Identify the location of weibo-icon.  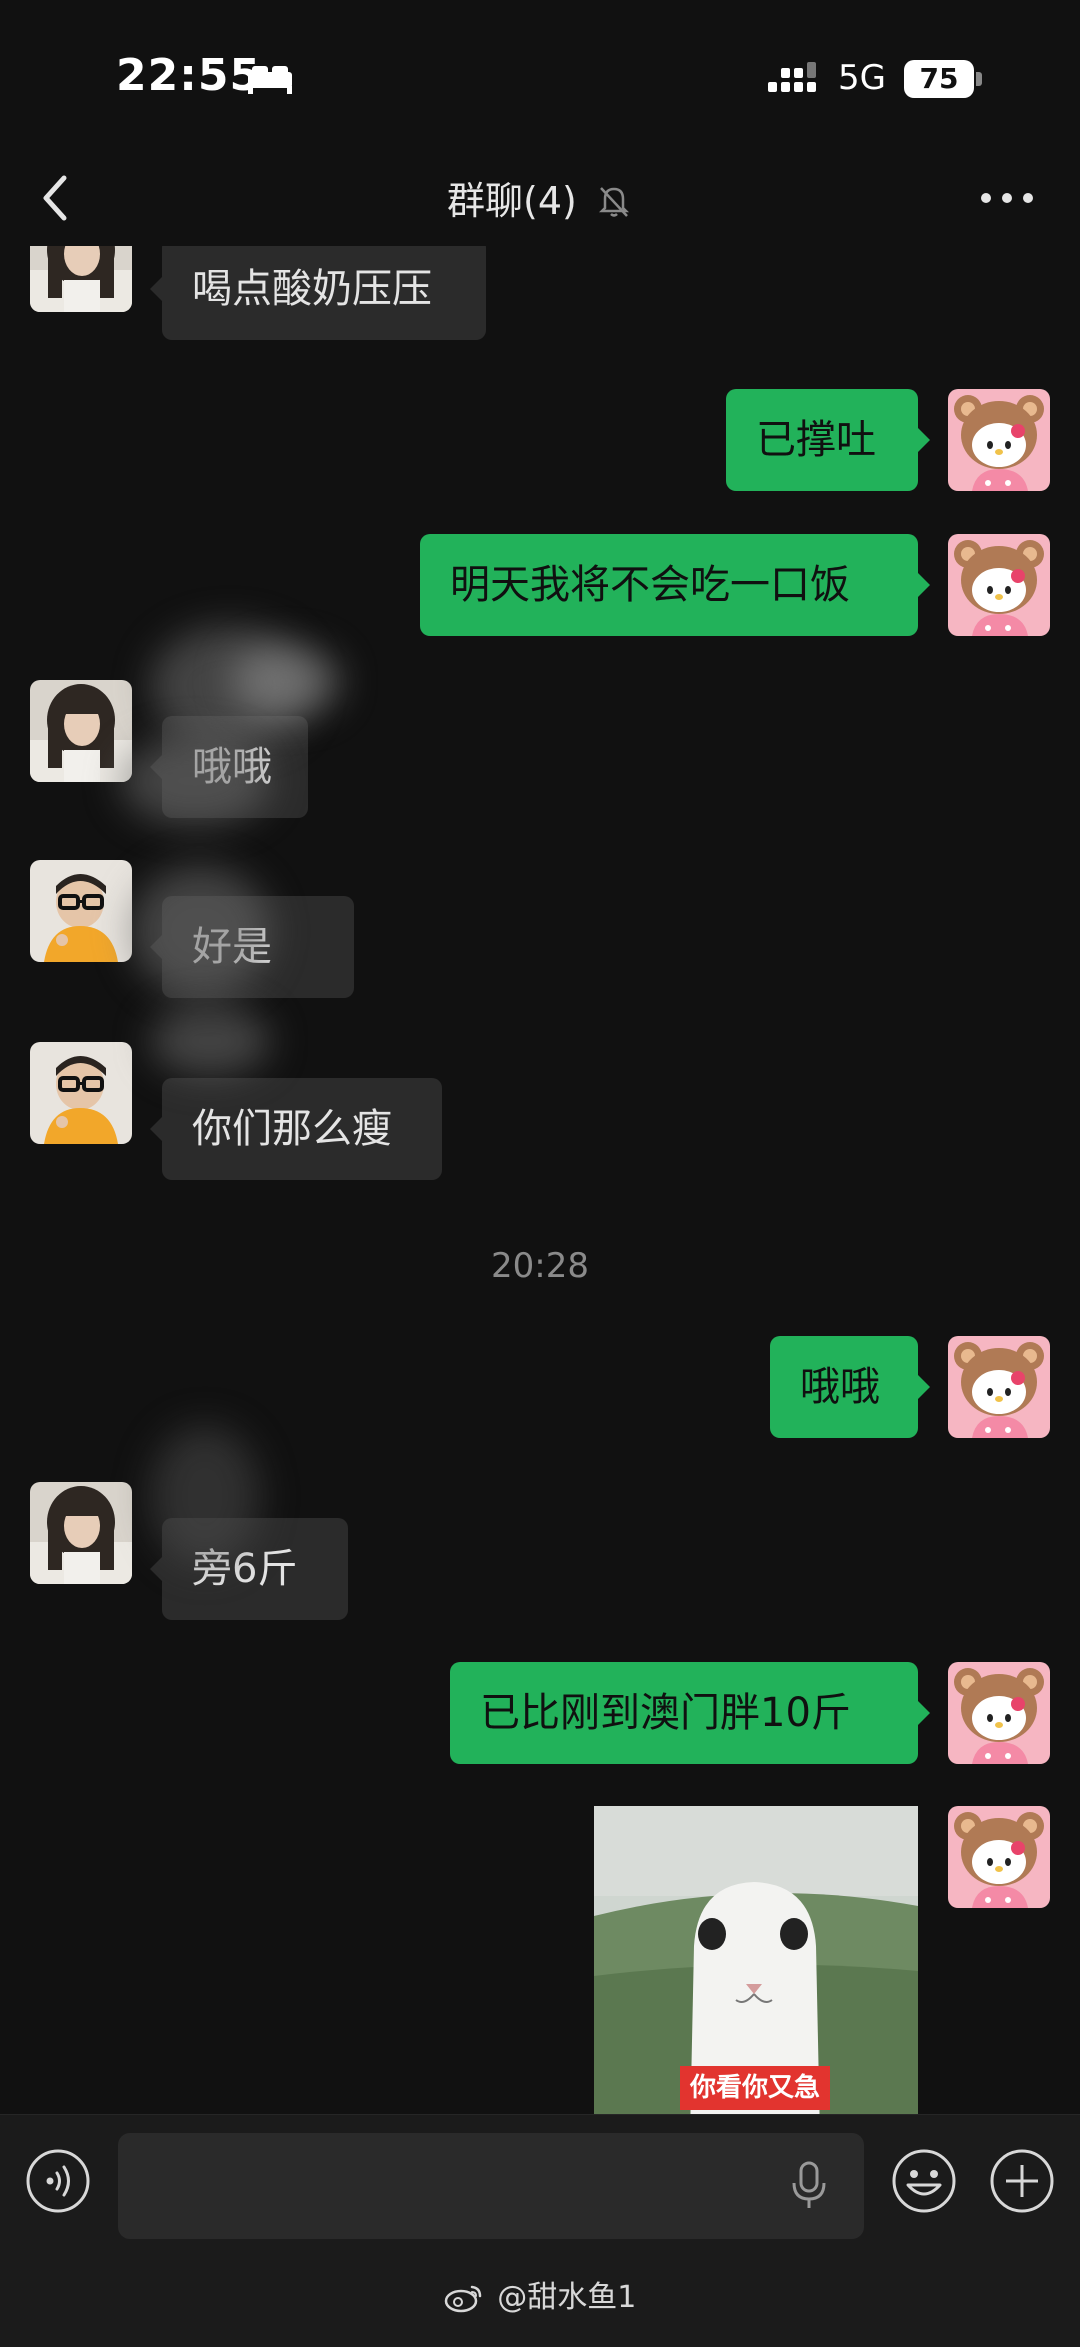
(462, 2299).